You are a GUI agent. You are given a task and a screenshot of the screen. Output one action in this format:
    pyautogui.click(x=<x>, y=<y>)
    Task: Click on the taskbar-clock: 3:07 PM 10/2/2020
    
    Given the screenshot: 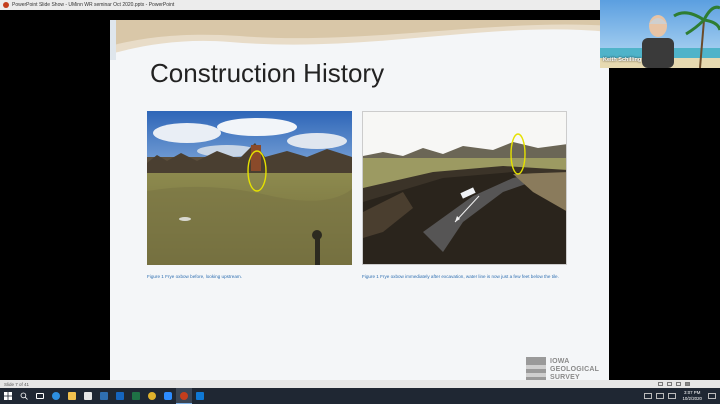 What is the action you would take?
    pyautogui.click(x=692, y=396)
    